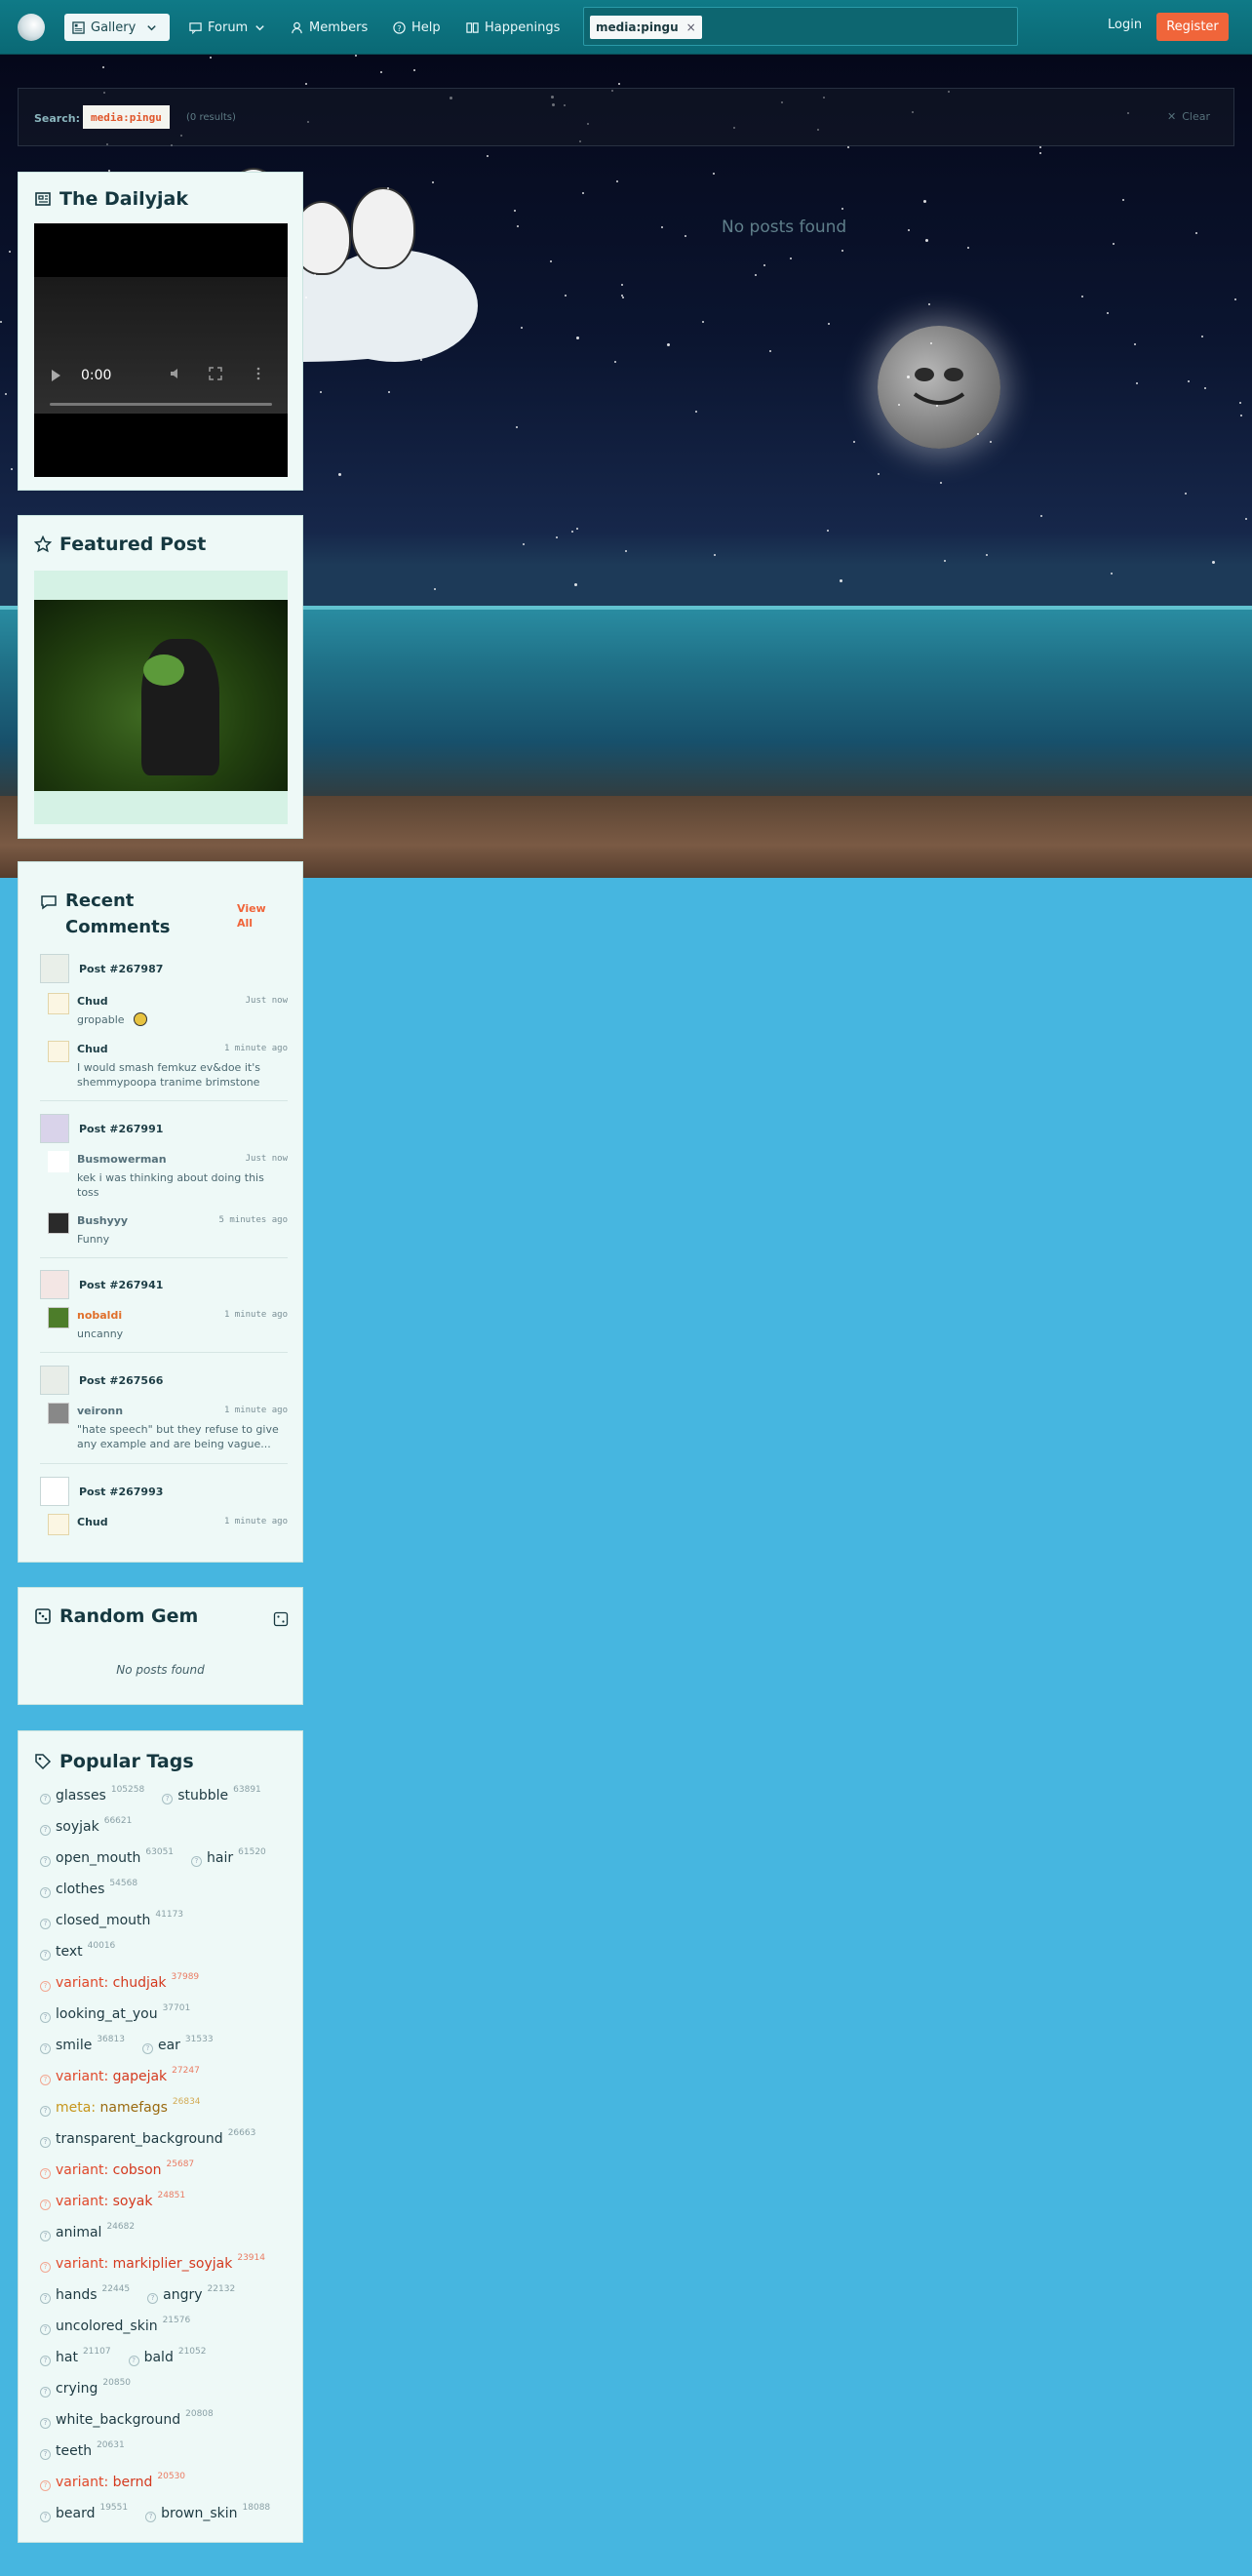 This screenshot has width=1252, height=2576. I want to click on login-link: Login, so click(1125, 25).